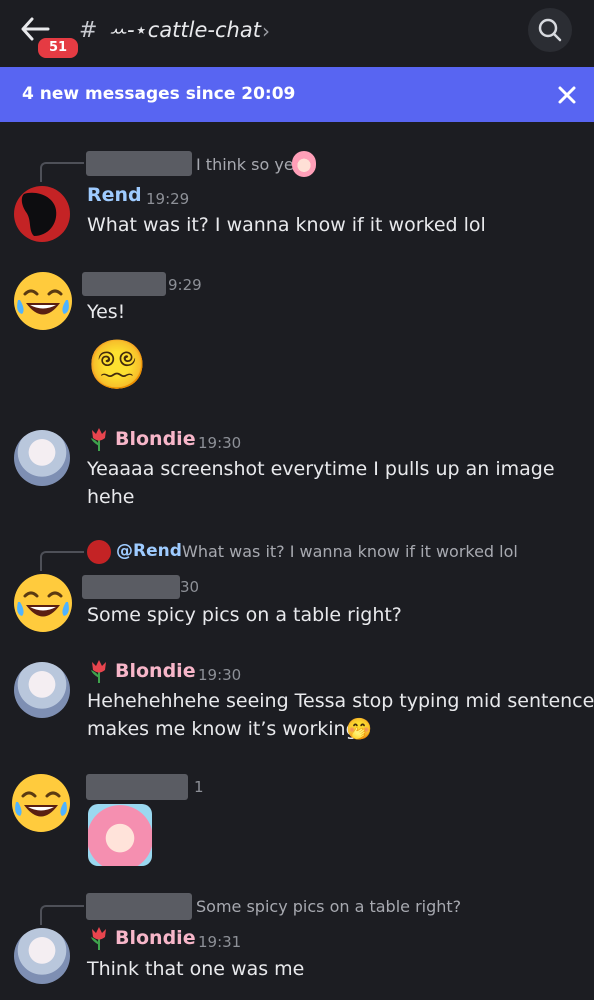 This screenshot has height=1000, width=594. What do you see at coordinates (190, 587) in the screenshot?
I see `message-time: 30` at bounding box center [190, 587].